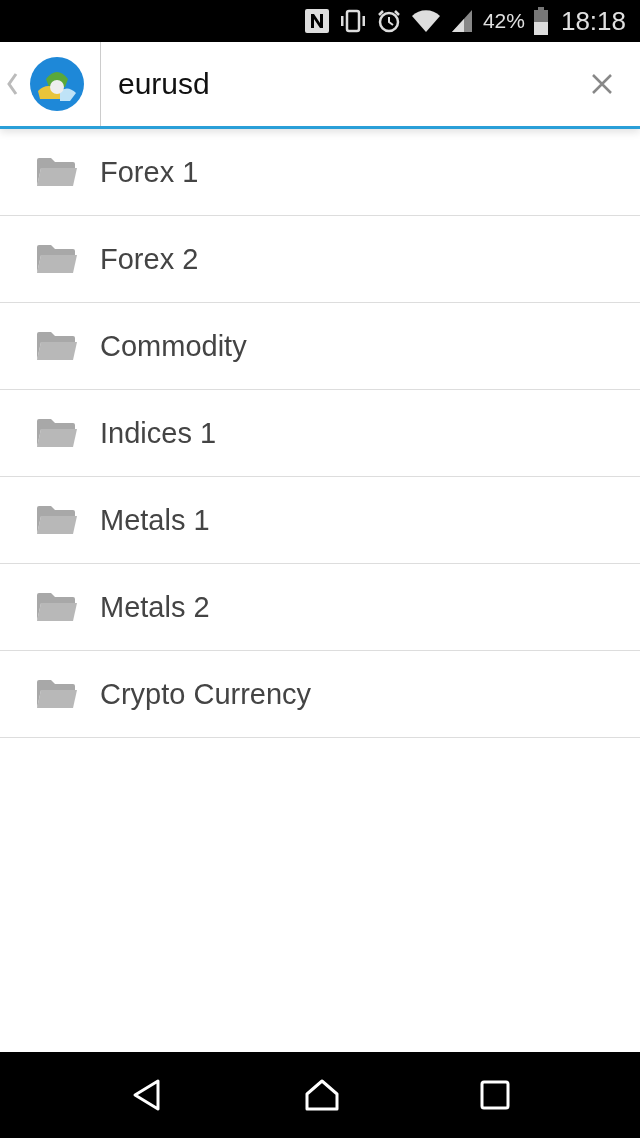 This screenshot has height=1138, width=640. What do you see at coordinates (352, 21) in the screenshot?
I see `vibrate-icon` at bounding box center [352, 21].